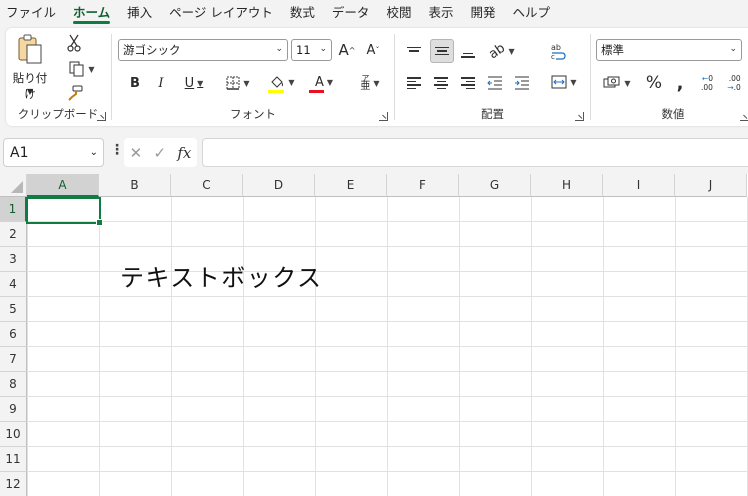 The image size is (748, 496). I want to click on column-header-f: F, so click(423, 185).